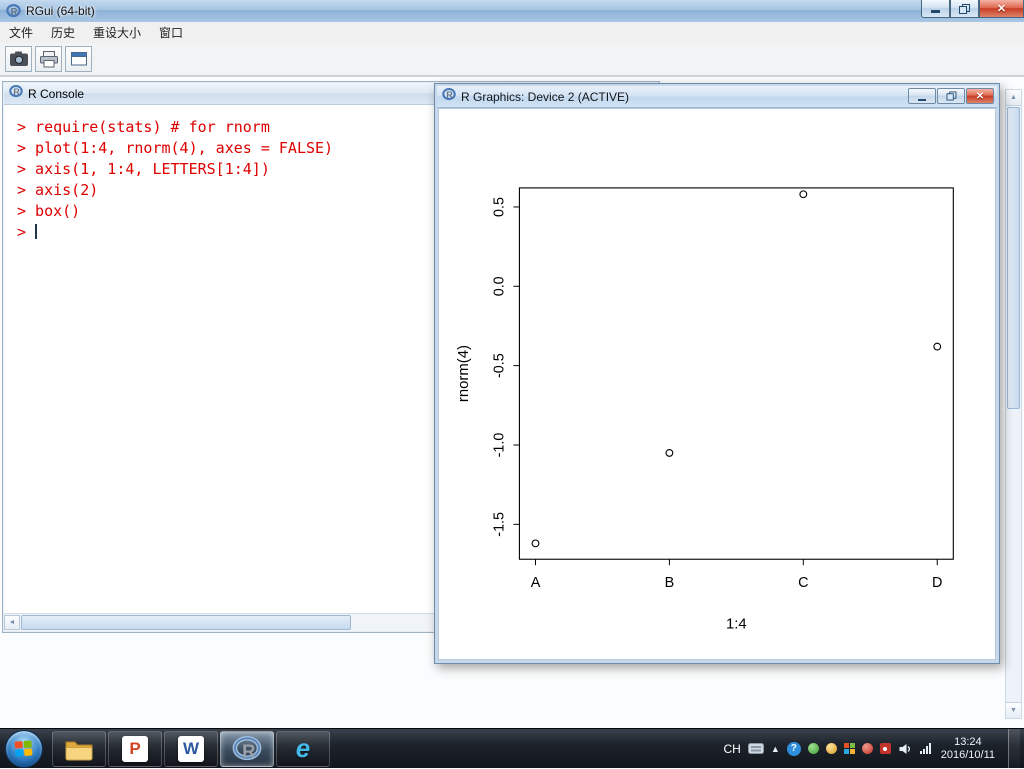 The width and height of the screenshot is (1024, 769). Describe the element at coordinates (775, 749) in the screenshot. I see `show-hidden-icons-icon: ▲` at that location.